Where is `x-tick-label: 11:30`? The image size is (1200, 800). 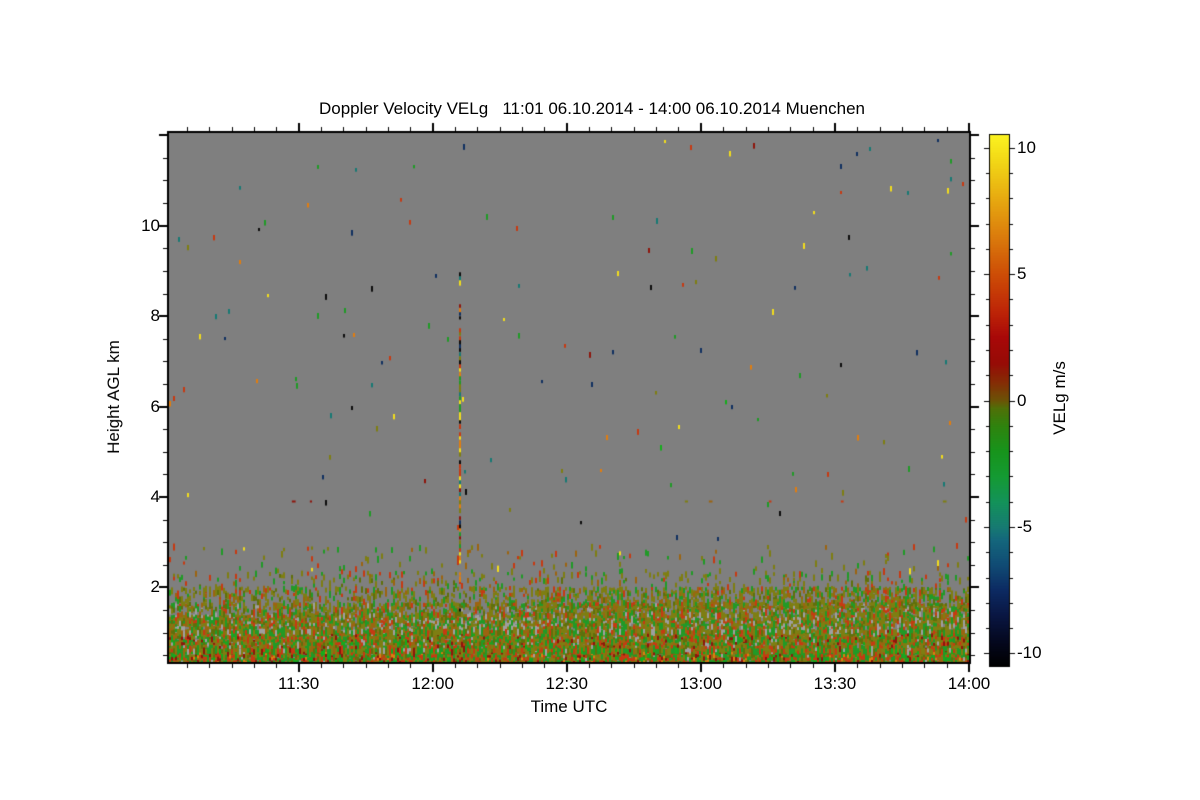 x-tick-label: 11:30 is located at coordinates (298, 683).